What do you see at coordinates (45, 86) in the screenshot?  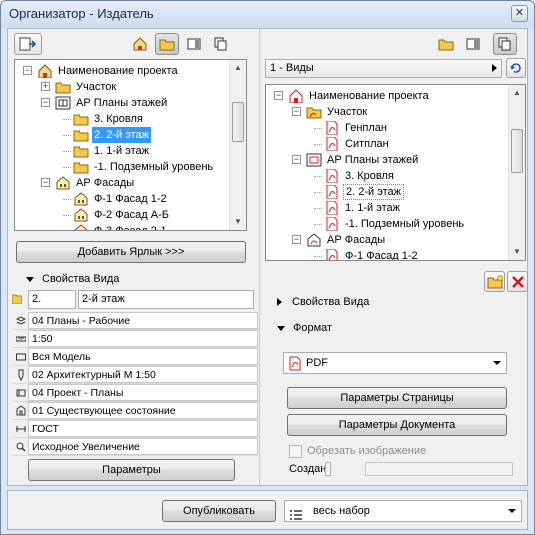 I see `expand-icon: +` at bounding box center [45, 86].